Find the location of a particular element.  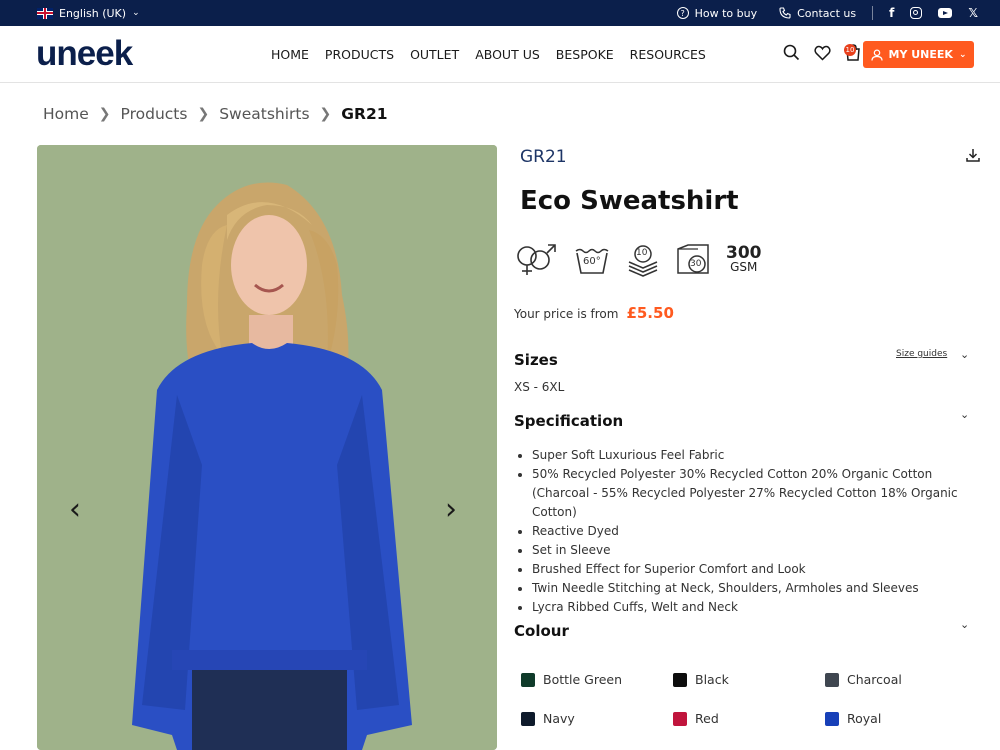

nav-products: PRODUCTS is located at coordinates (359, 54).